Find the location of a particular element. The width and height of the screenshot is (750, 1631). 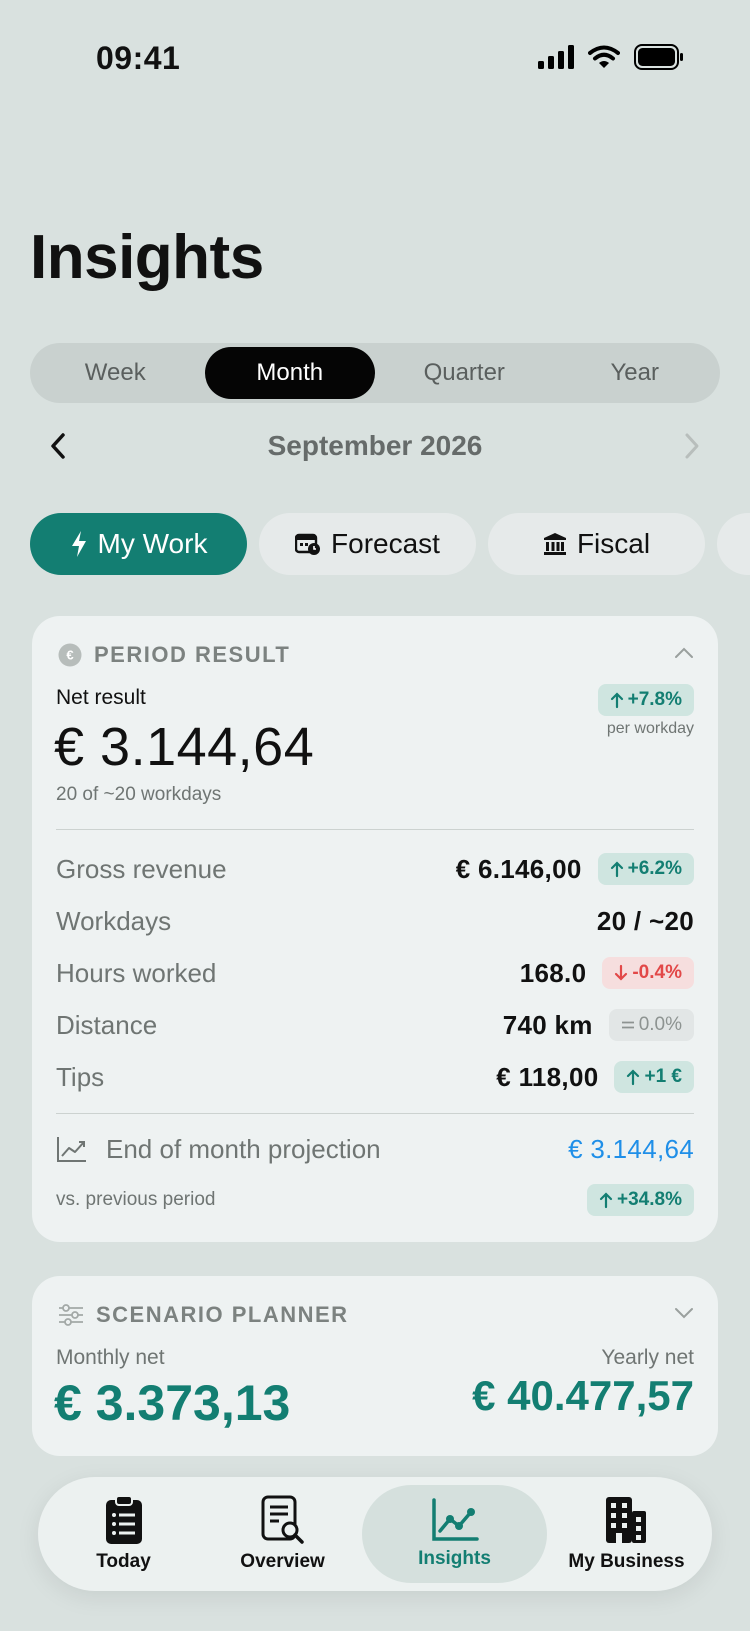

metric-label: Workdays is located at coordinates (114, 920).